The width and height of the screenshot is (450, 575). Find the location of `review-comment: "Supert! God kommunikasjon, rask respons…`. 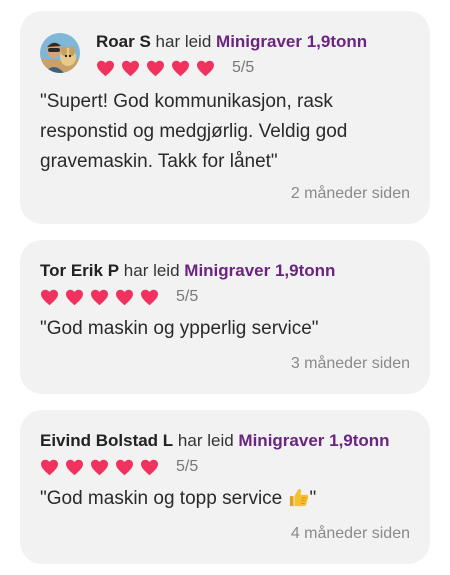

review-comment: "Supert! God kommunikasjon, rask respons… is located at coordinates (194, 131).